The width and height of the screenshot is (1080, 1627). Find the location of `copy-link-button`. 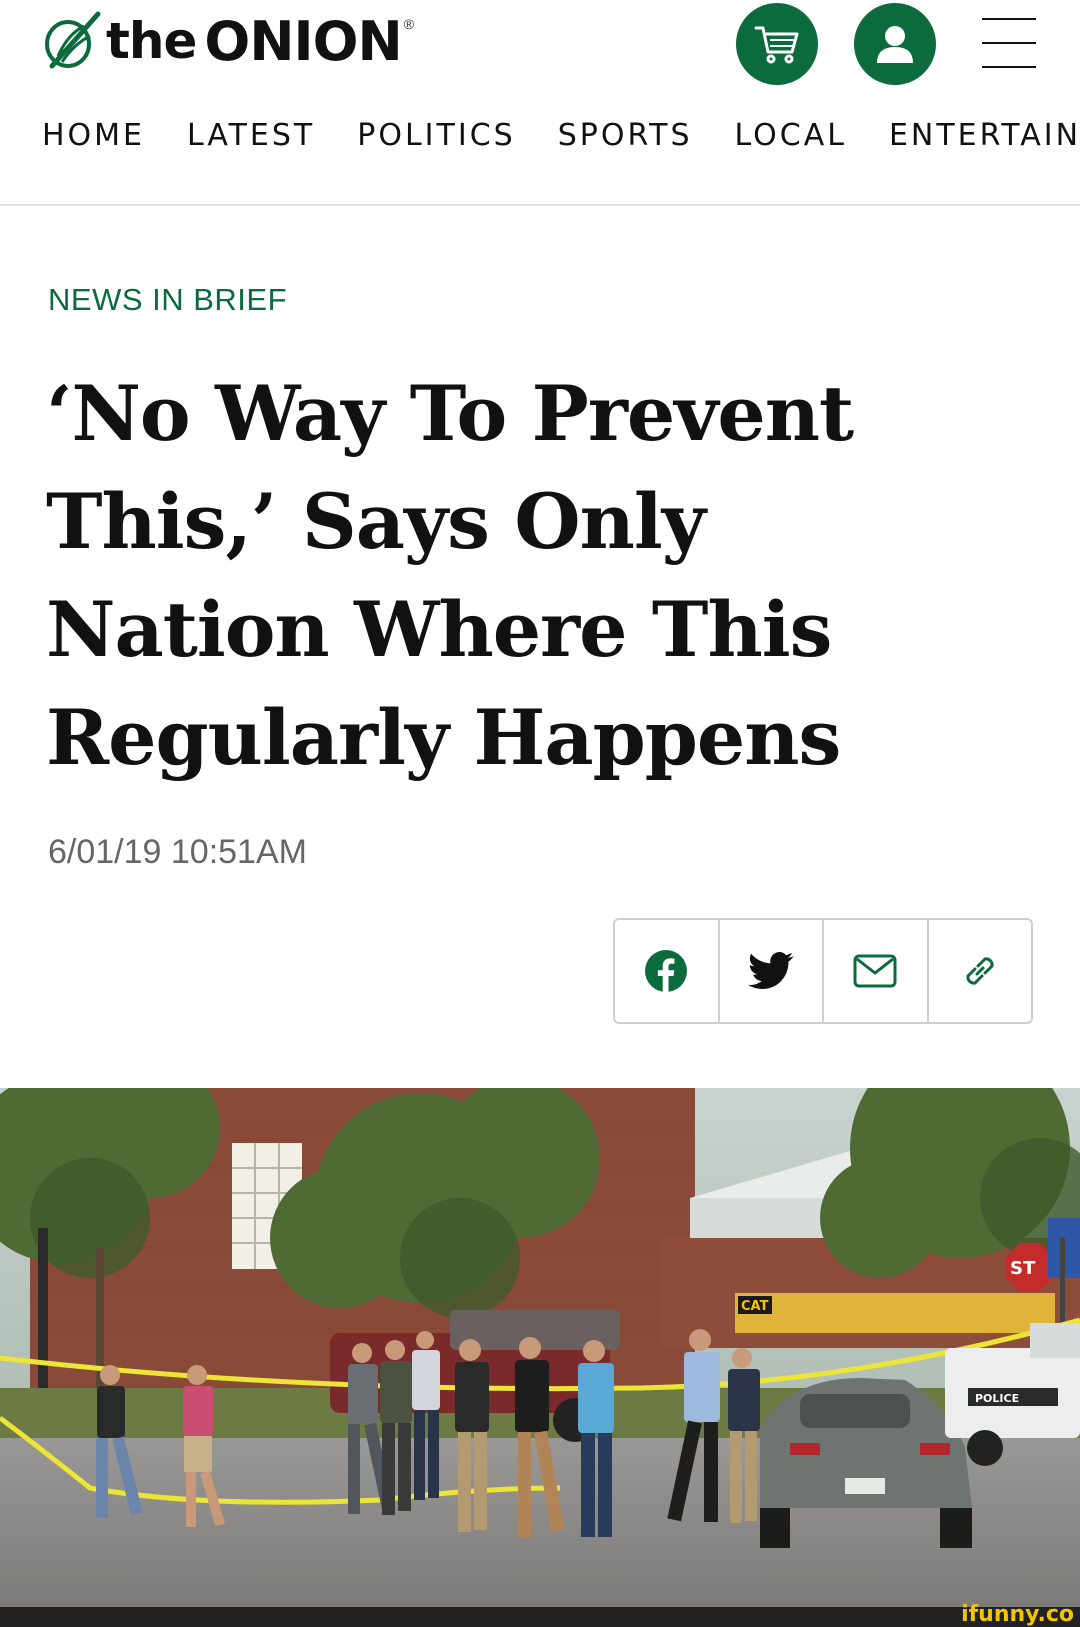

copy-link-button is located at coordinates (980, 971).